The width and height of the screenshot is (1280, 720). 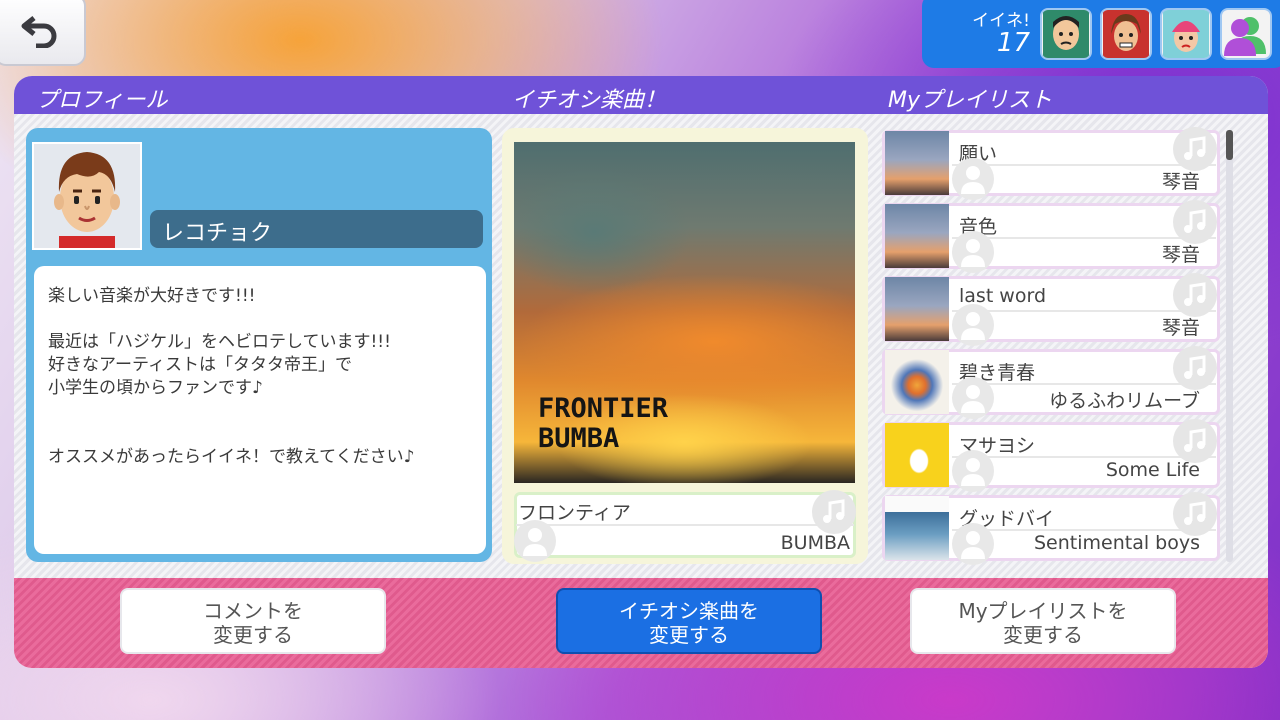 I want to click on favorite-song-artist: BUMBA, so click(x=815, y=543).